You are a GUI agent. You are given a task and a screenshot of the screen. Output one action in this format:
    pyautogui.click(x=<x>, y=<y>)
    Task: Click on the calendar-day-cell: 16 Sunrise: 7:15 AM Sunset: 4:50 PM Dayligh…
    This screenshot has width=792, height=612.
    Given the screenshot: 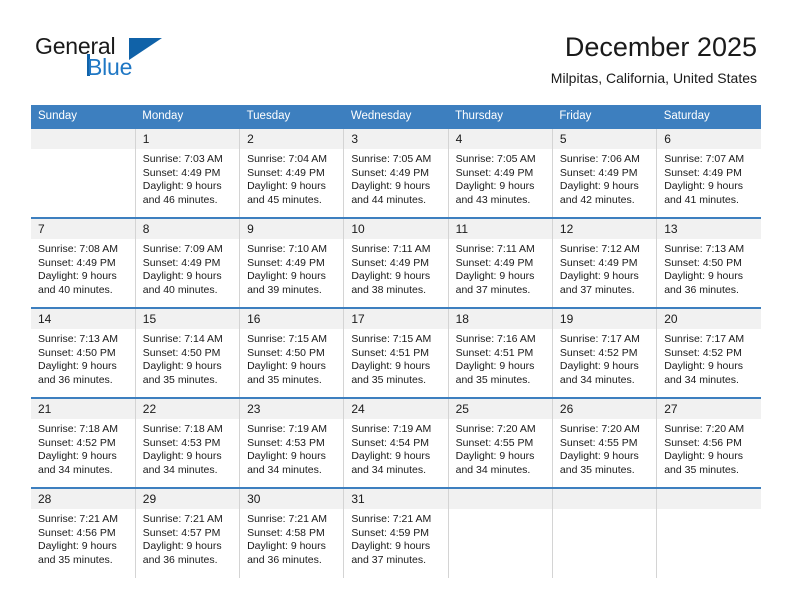 What is the action you would take?
    pyautogui.click(x=292, y=352)
    